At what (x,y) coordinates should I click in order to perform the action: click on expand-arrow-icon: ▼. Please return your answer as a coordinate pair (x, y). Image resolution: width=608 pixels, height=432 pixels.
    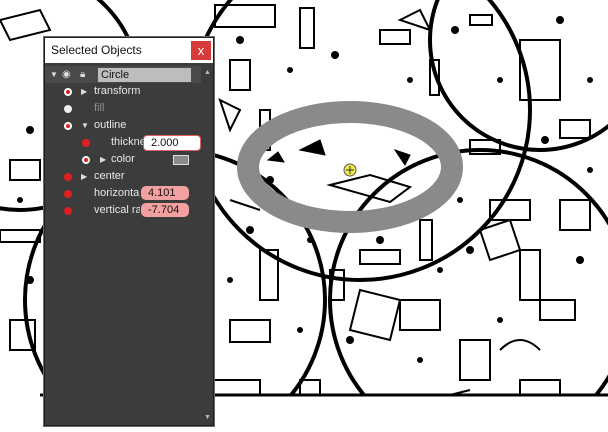
    Looking at the image, I should click on (54, 74).